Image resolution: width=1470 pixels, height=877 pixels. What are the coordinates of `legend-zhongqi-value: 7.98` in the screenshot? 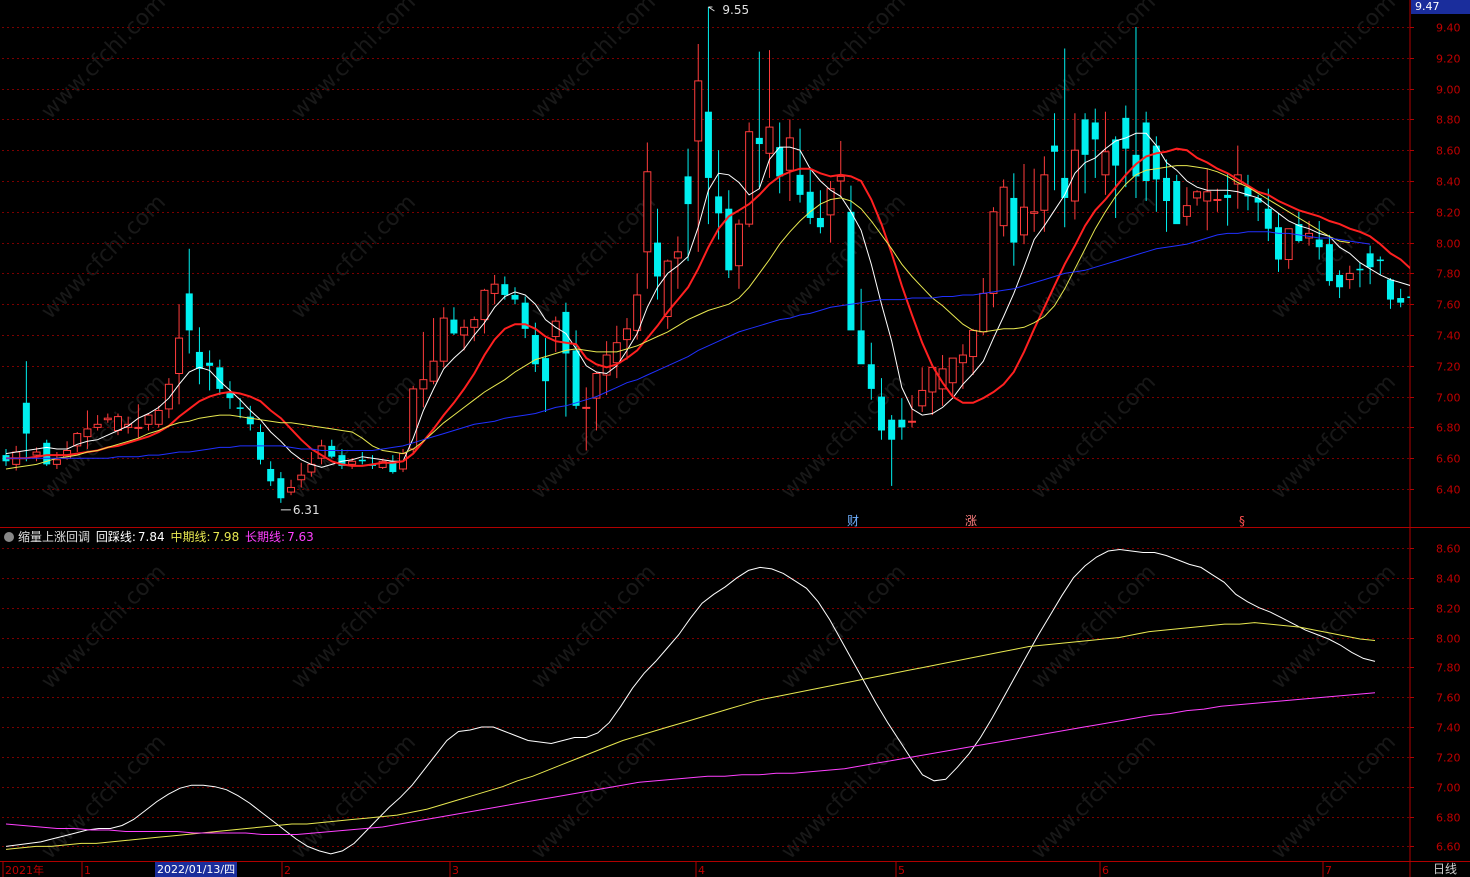 It's located at (226, 537).